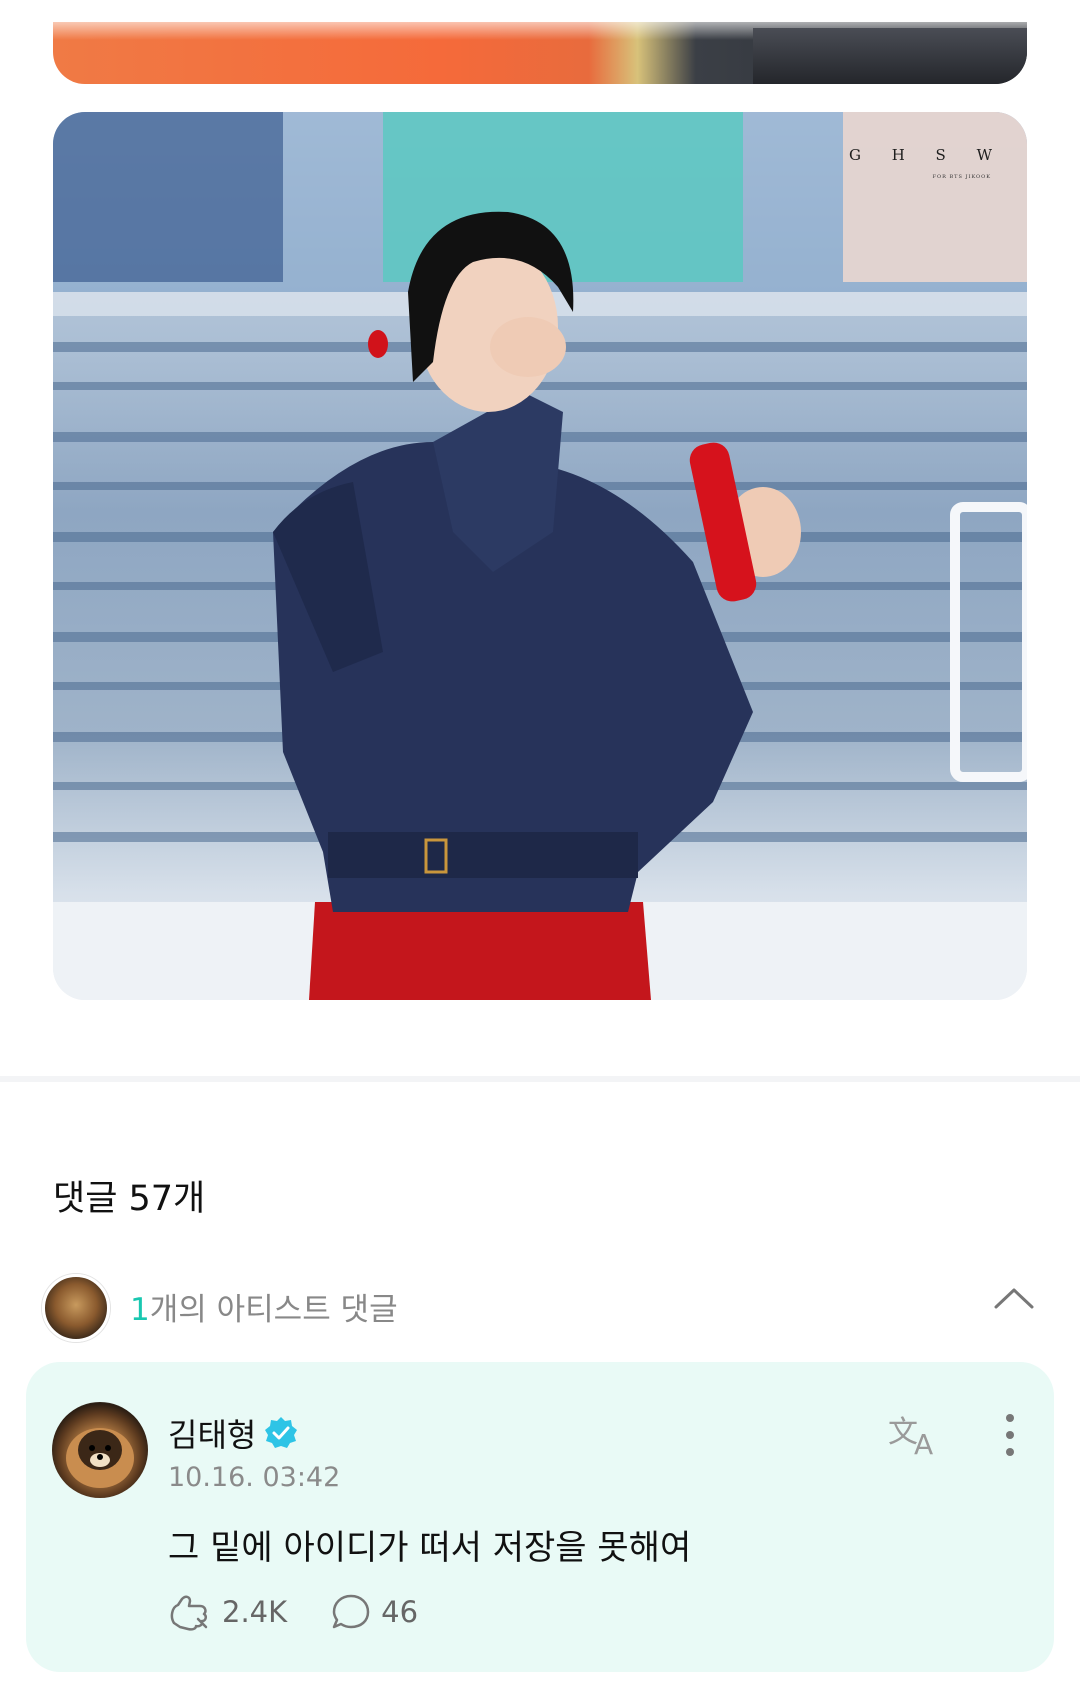 The image size is (1080, 1683). What do you see at coordinates (190, 1612) in the screenshot?
I see `like-icon` at bounding box center [190, 1612].